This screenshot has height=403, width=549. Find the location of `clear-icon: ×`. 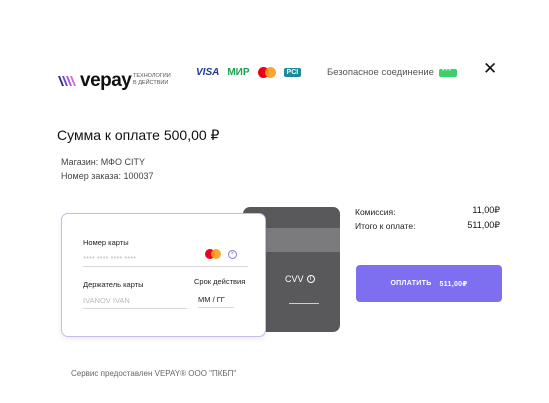

clear-icon: × is located at coordinates (232, 254).